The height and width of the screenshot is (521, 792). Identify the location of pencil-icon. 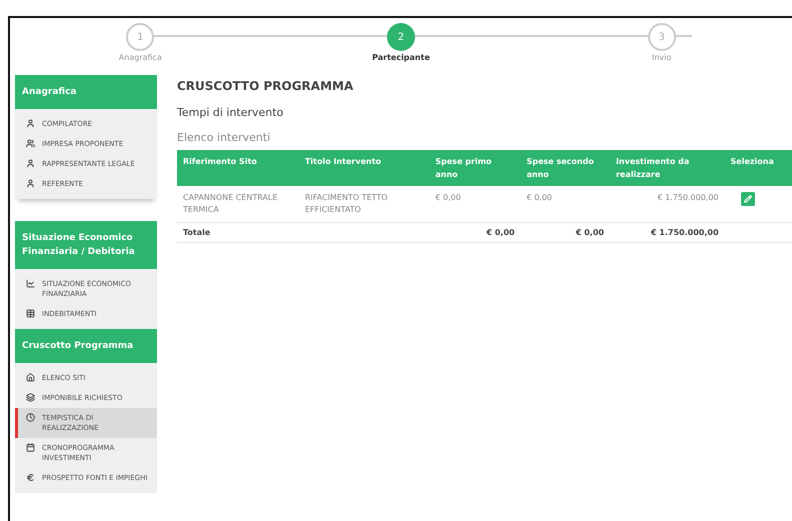
(748, 199).